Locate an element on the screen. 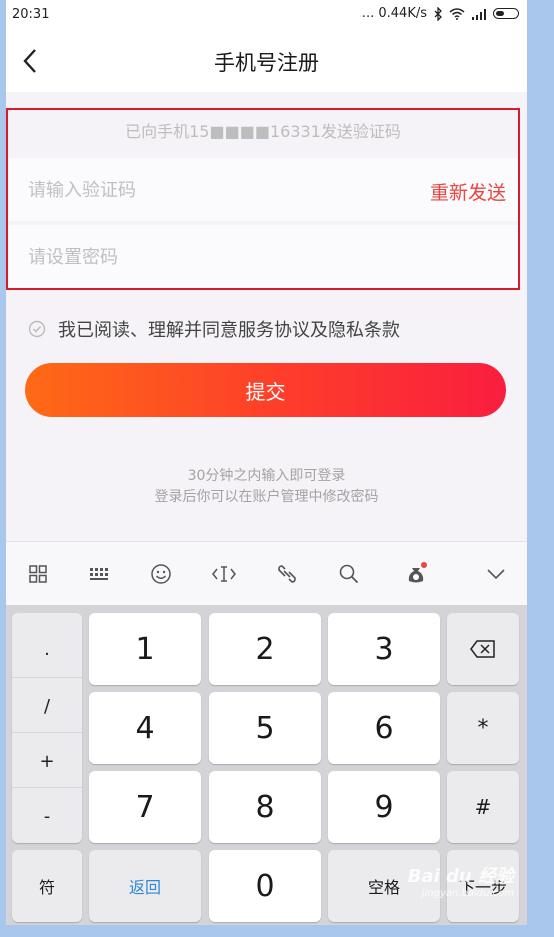 The width and height of the screenshot is (554, 937). resend-button: 重新发送 is located at coordinates (468, 191).